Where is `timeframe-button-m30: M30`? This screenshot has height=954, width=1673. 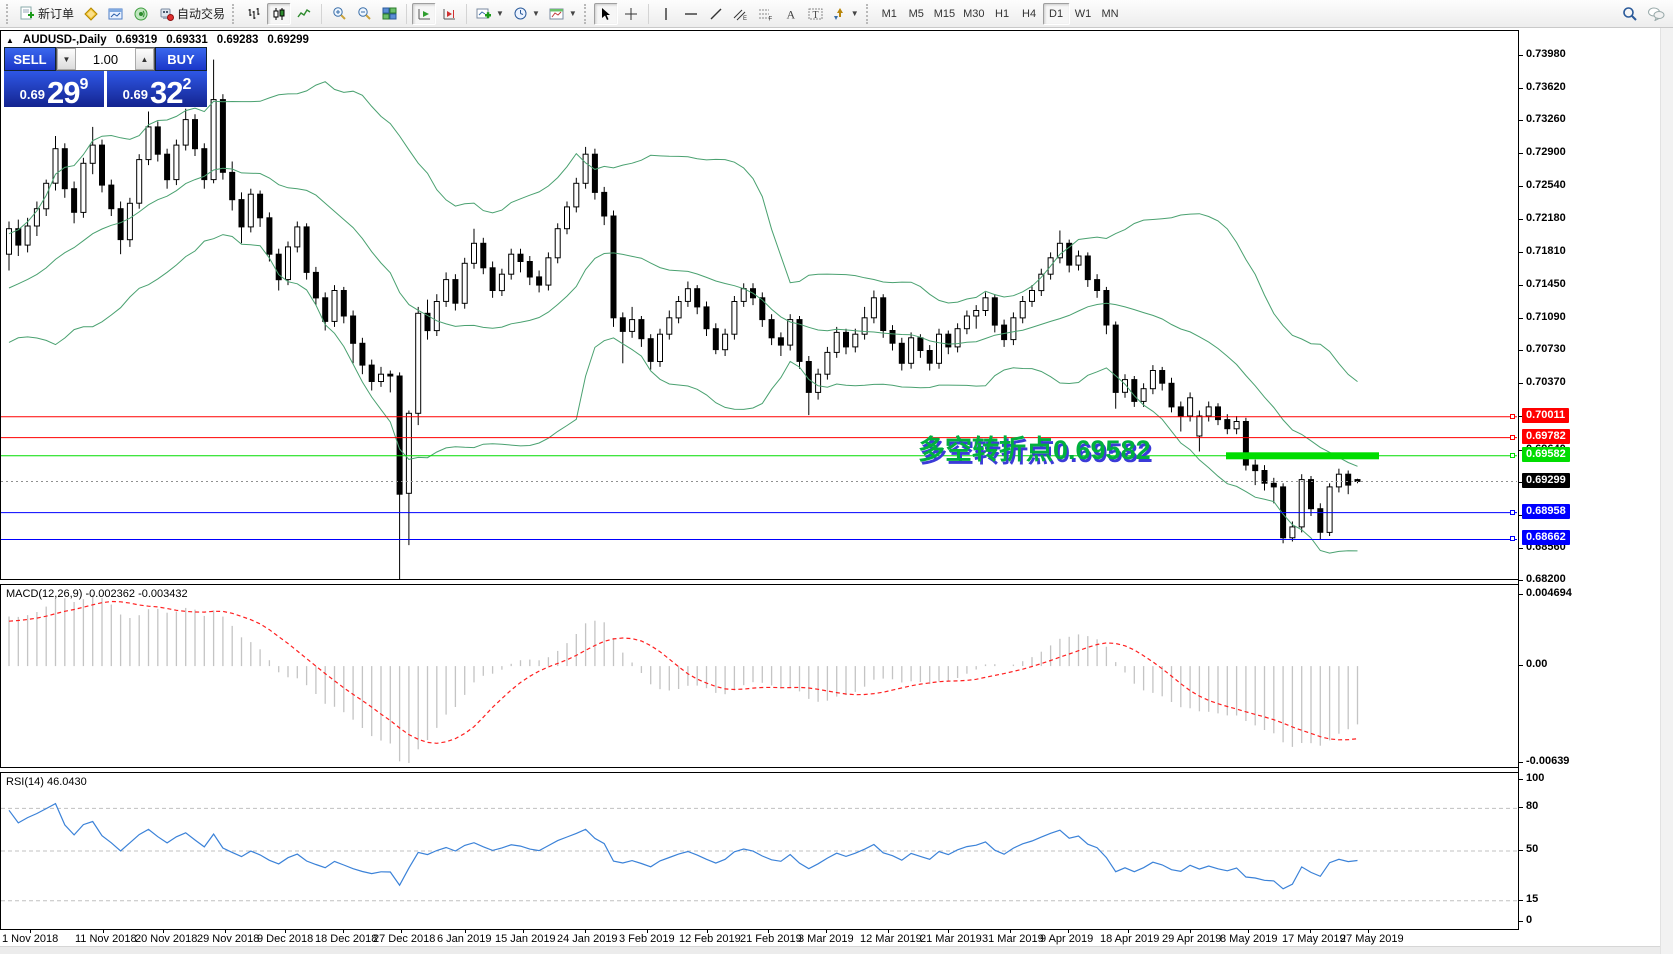
timeframe-button-m30: M30 is located at coordinates (973, 14).